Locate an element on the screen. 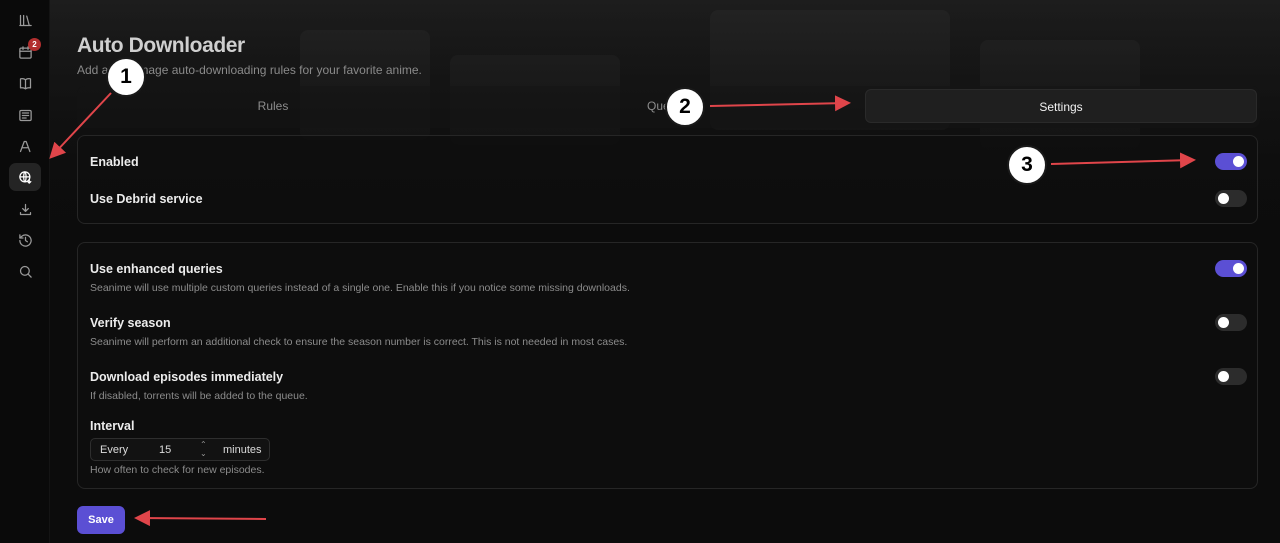 This screenshot has width=1280, height=543. chevron-down-icon: ⌄ is located at coordinates (203, 454).